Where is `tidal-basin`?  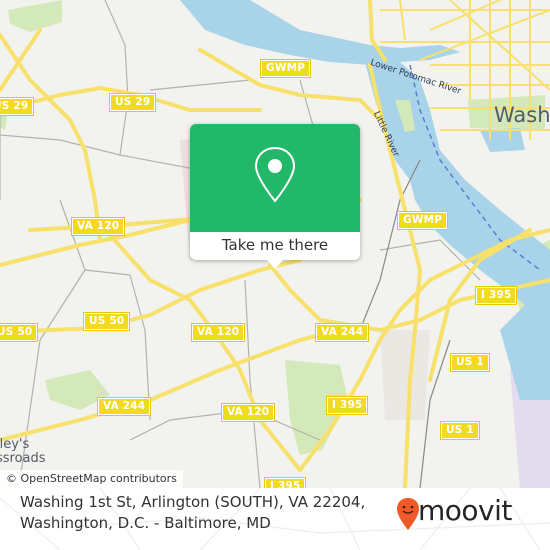
tidal-basin is located at coordinates (502, 140).